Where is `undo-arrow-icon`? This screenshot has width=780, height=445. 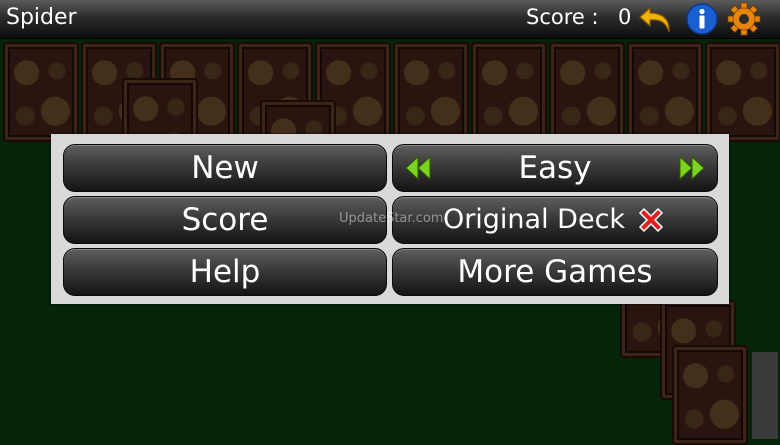 undo-arrow-icon is located at coordinates (654, 19).